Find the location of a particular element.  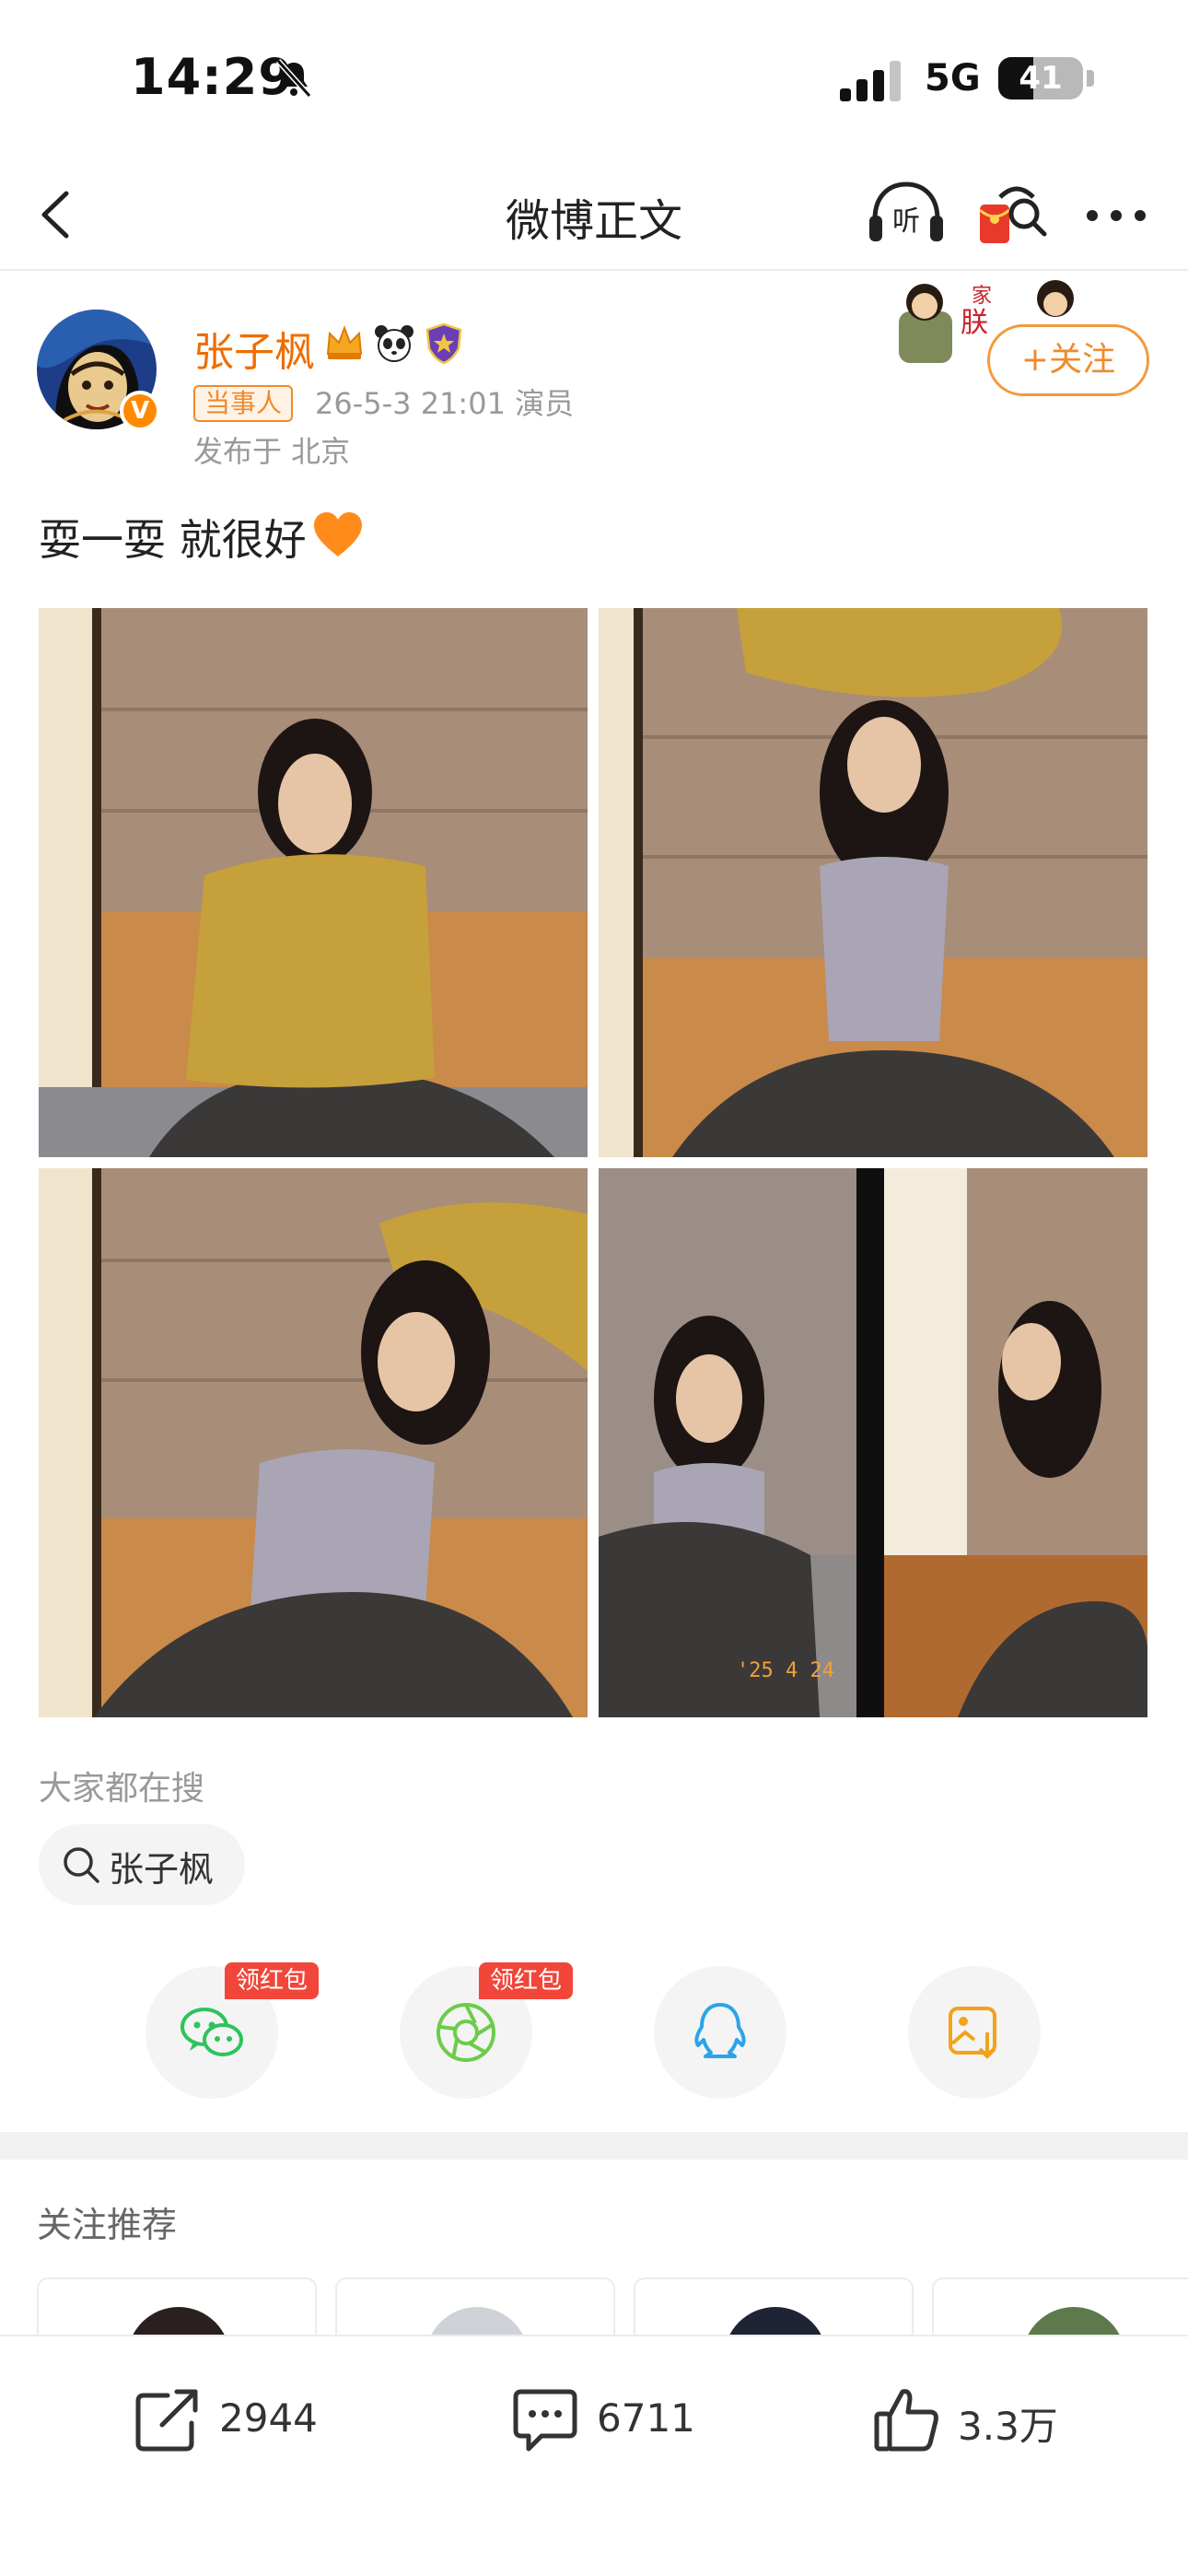

save-image-button is located at coordinates (974, 2032).